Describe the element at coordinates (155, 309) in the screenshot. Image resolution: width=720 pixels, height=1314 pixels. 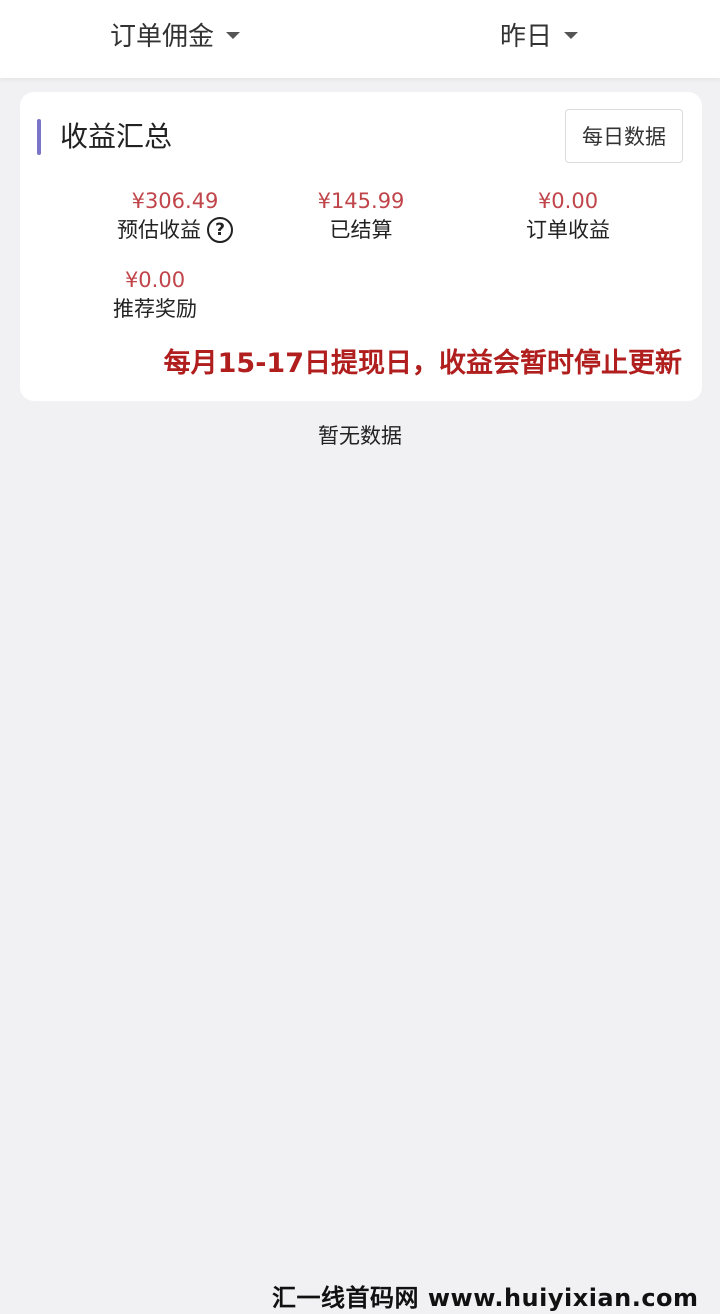
I see `stat-label: 推荐奖励` at that location.